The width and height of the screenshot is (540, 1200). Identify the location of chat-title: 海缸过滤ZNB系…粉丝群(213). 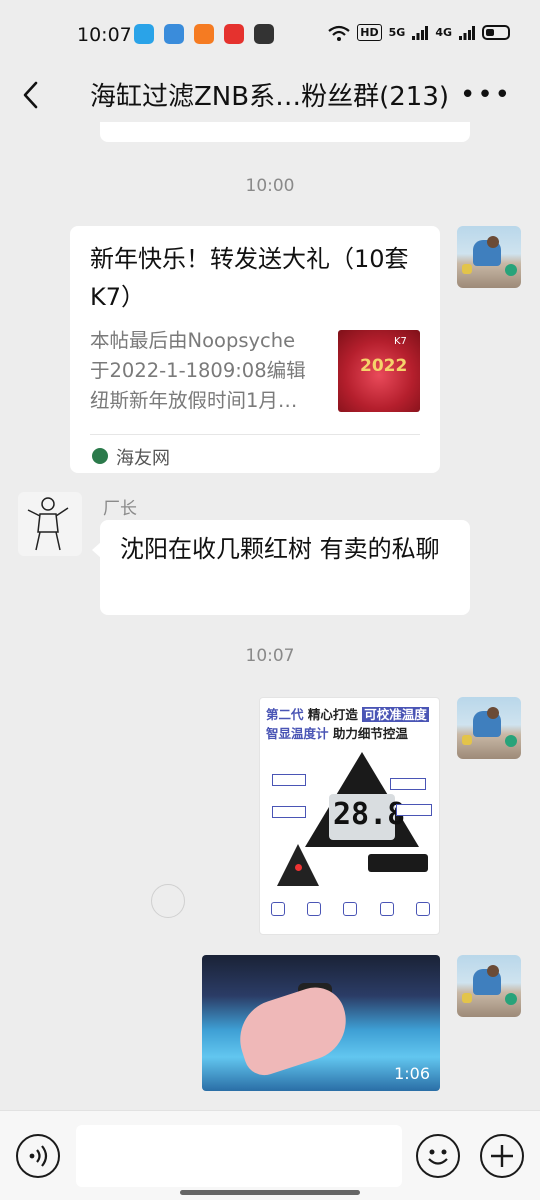
(270, 97).